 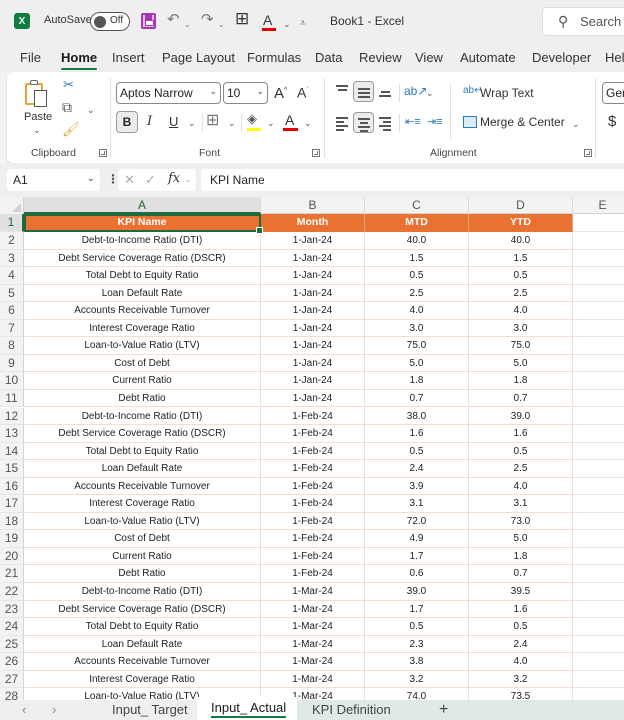 What do you see at coordinates (12, 328) in the screenshot?
I see `row-header: 7` at bounding box center [12, 328].